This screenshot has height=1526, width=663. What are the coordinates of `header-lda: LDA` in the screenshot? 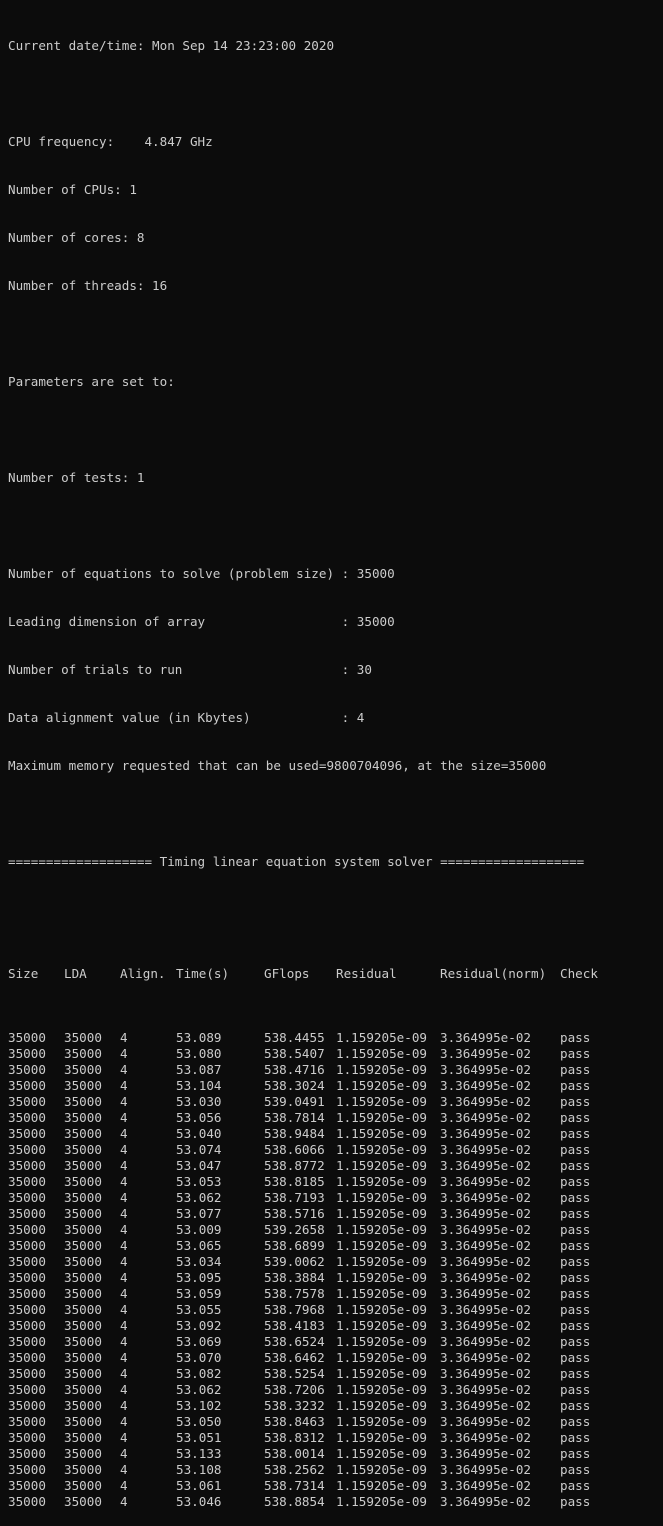 It's located at (75, 973).